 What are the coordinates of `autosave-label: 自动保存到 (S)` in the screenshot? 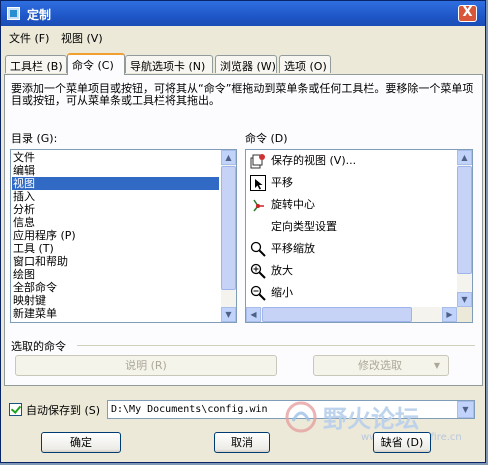 It's located at (63, 410).